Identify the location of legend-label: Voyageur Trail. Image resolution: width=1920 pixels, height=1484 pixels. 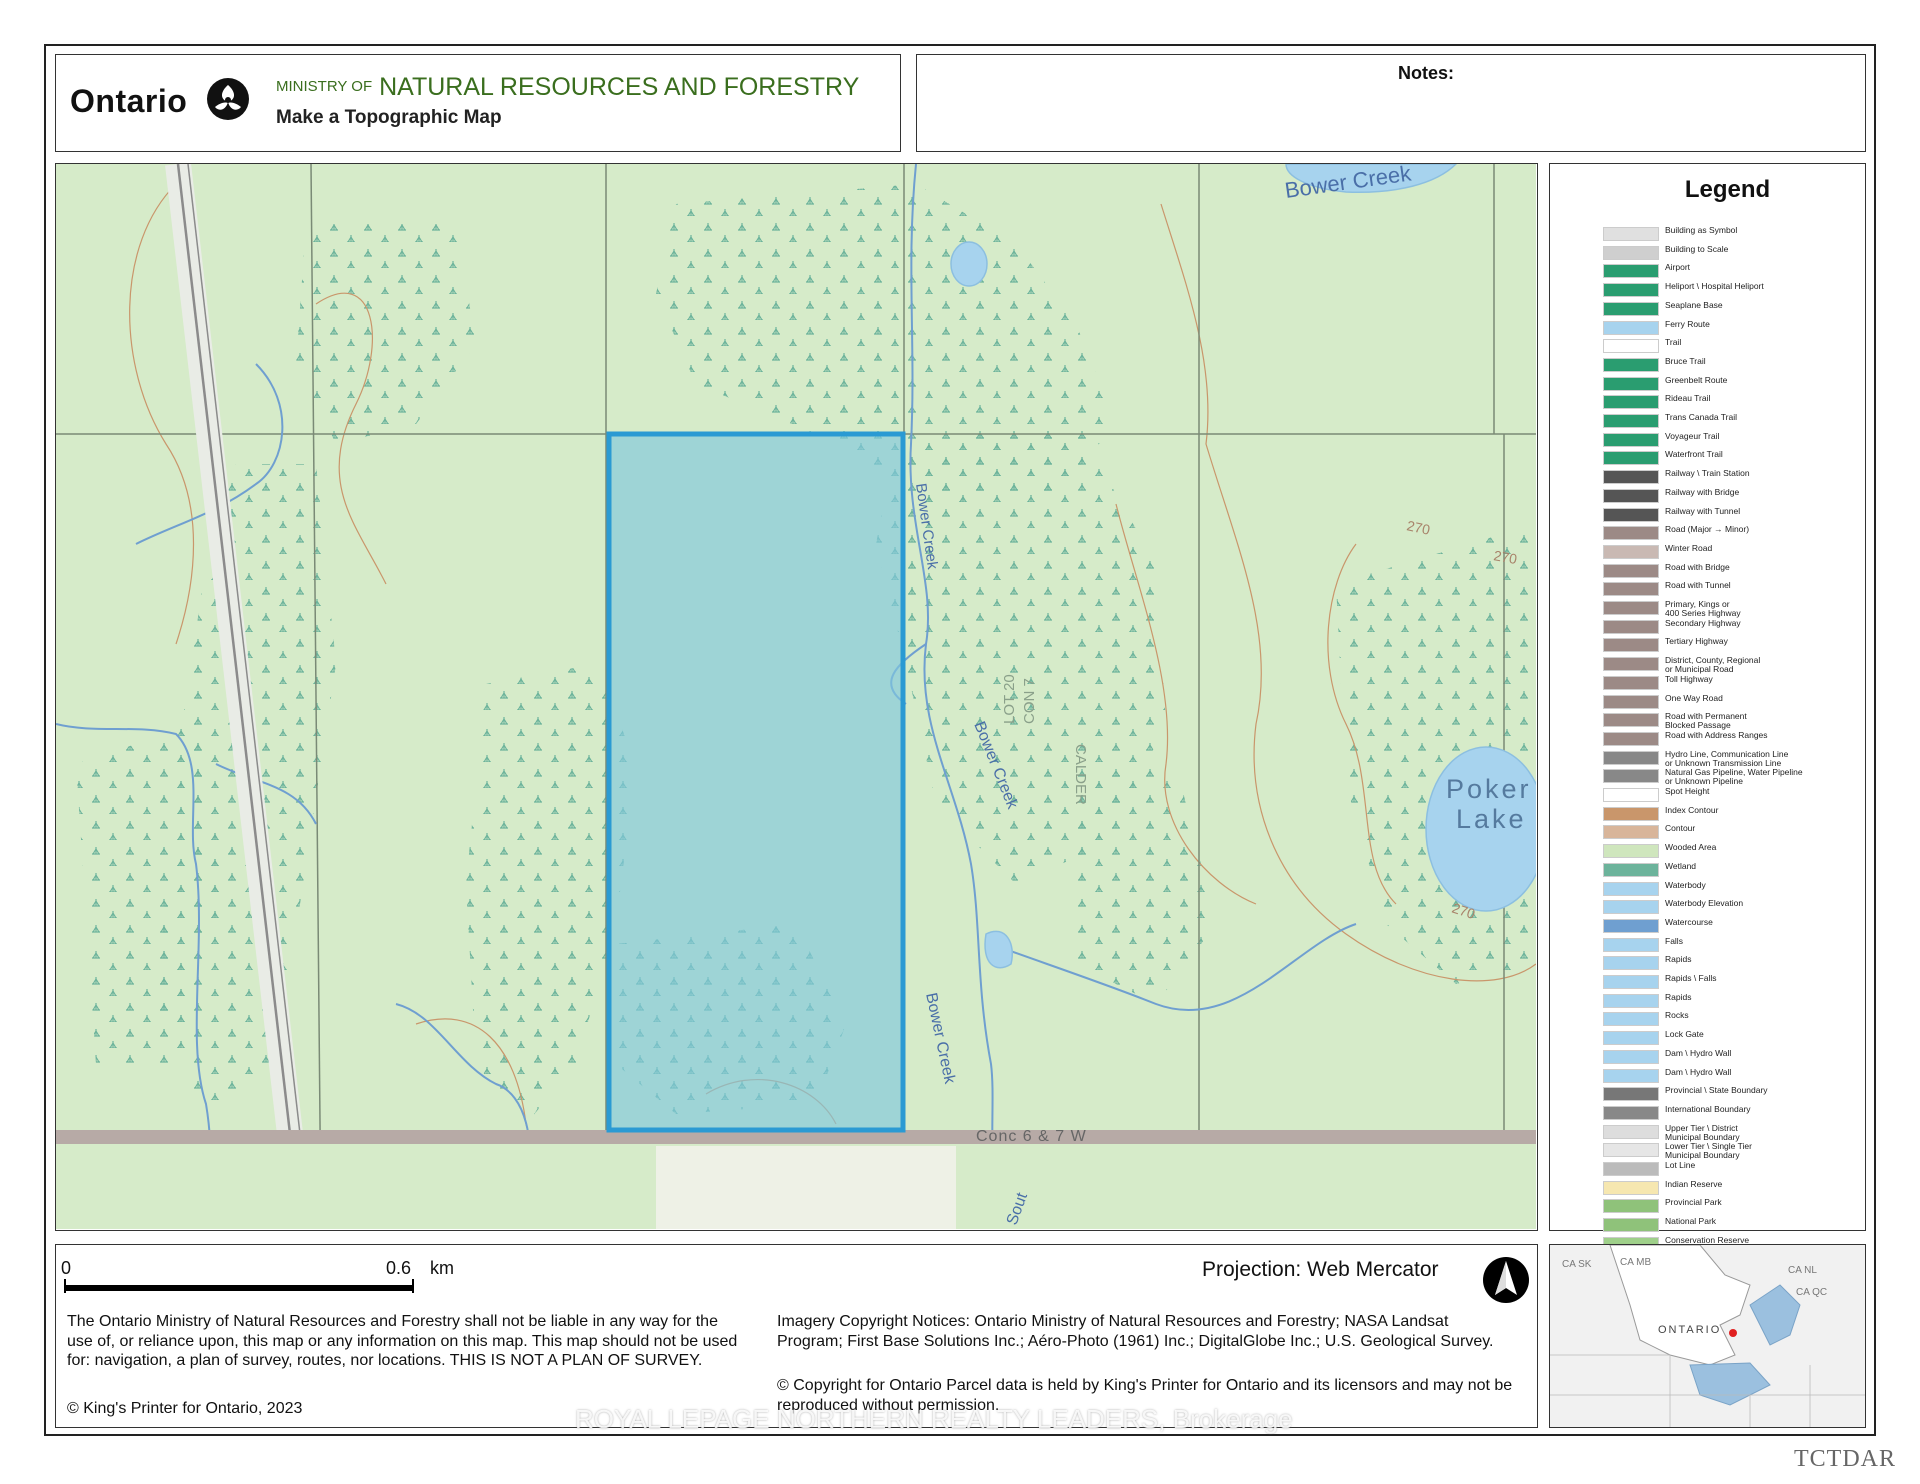
(1692, 435).